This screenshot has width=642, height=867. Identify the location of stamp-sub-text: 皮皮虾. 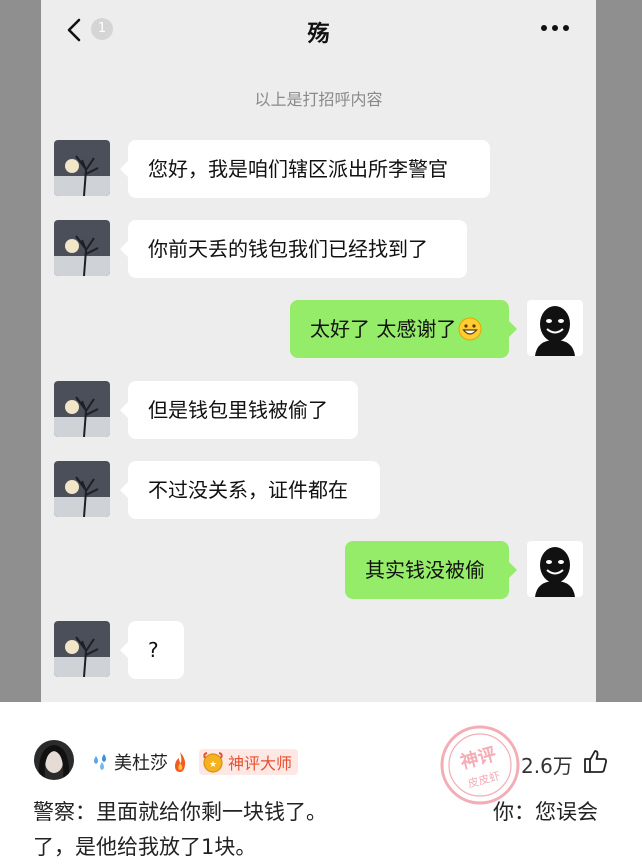
(483, 779).